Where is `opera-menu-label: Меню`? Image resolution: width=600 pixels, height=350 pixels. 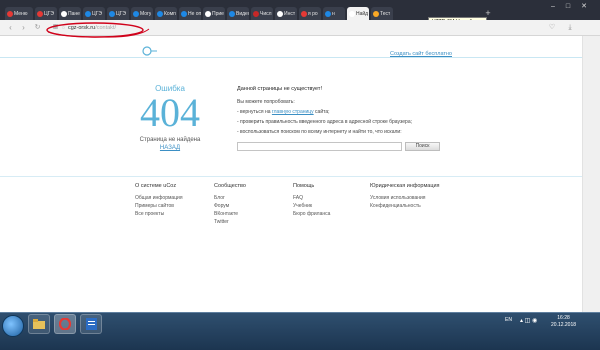 opera-menu-label: Меню is located at coordinates (21, 13).